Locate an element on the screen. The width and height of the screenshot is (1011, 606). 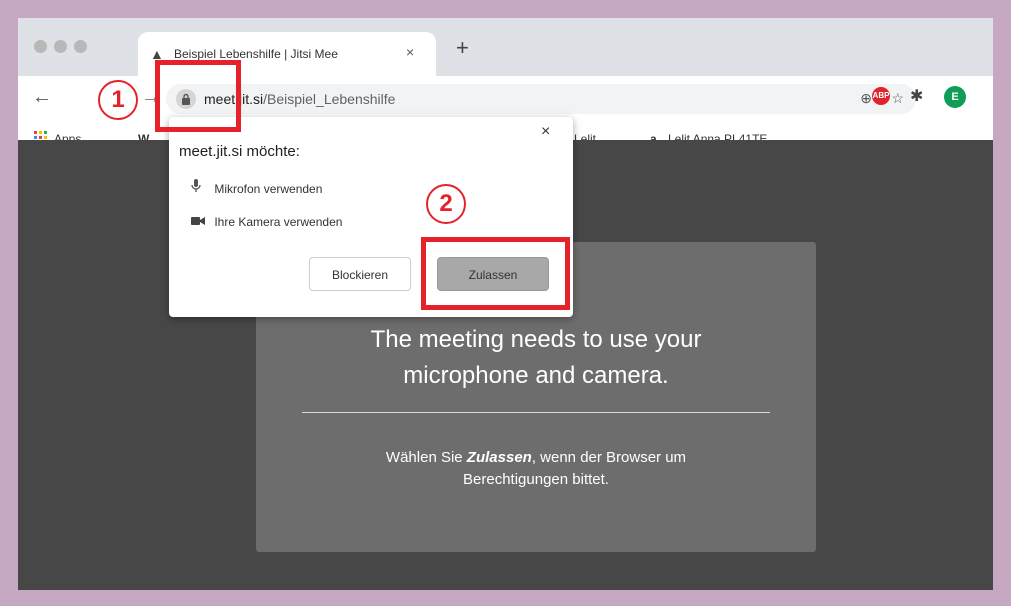
microphone-icon is located at coordinates (201, 187).